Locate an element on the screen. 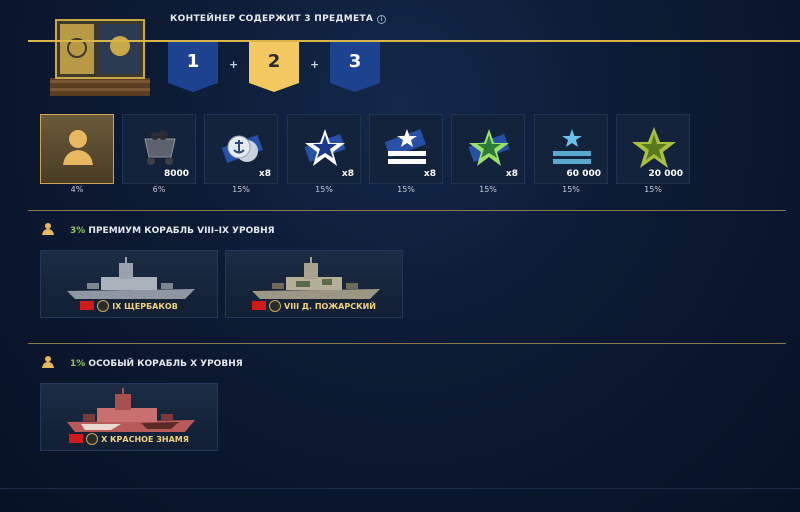  item-percent: 6% is located at coordinates (159, 189).